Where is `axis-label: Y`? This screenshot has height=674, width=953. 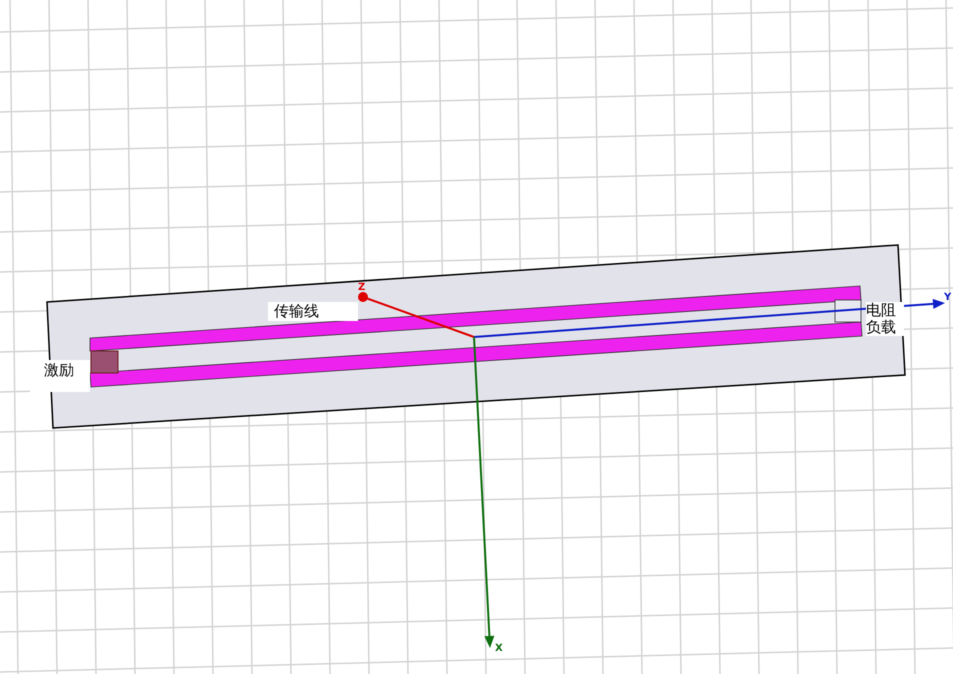
axis-label: Y is located at coordinates (948, 298).